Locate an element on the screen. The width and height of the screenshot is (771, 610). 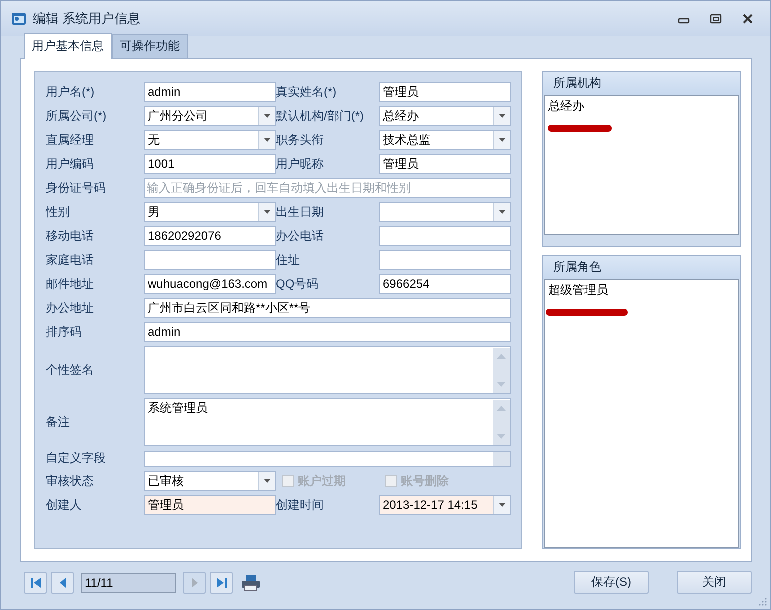
field-label: 真实姓名(*) is located at coordinates (307, 92).